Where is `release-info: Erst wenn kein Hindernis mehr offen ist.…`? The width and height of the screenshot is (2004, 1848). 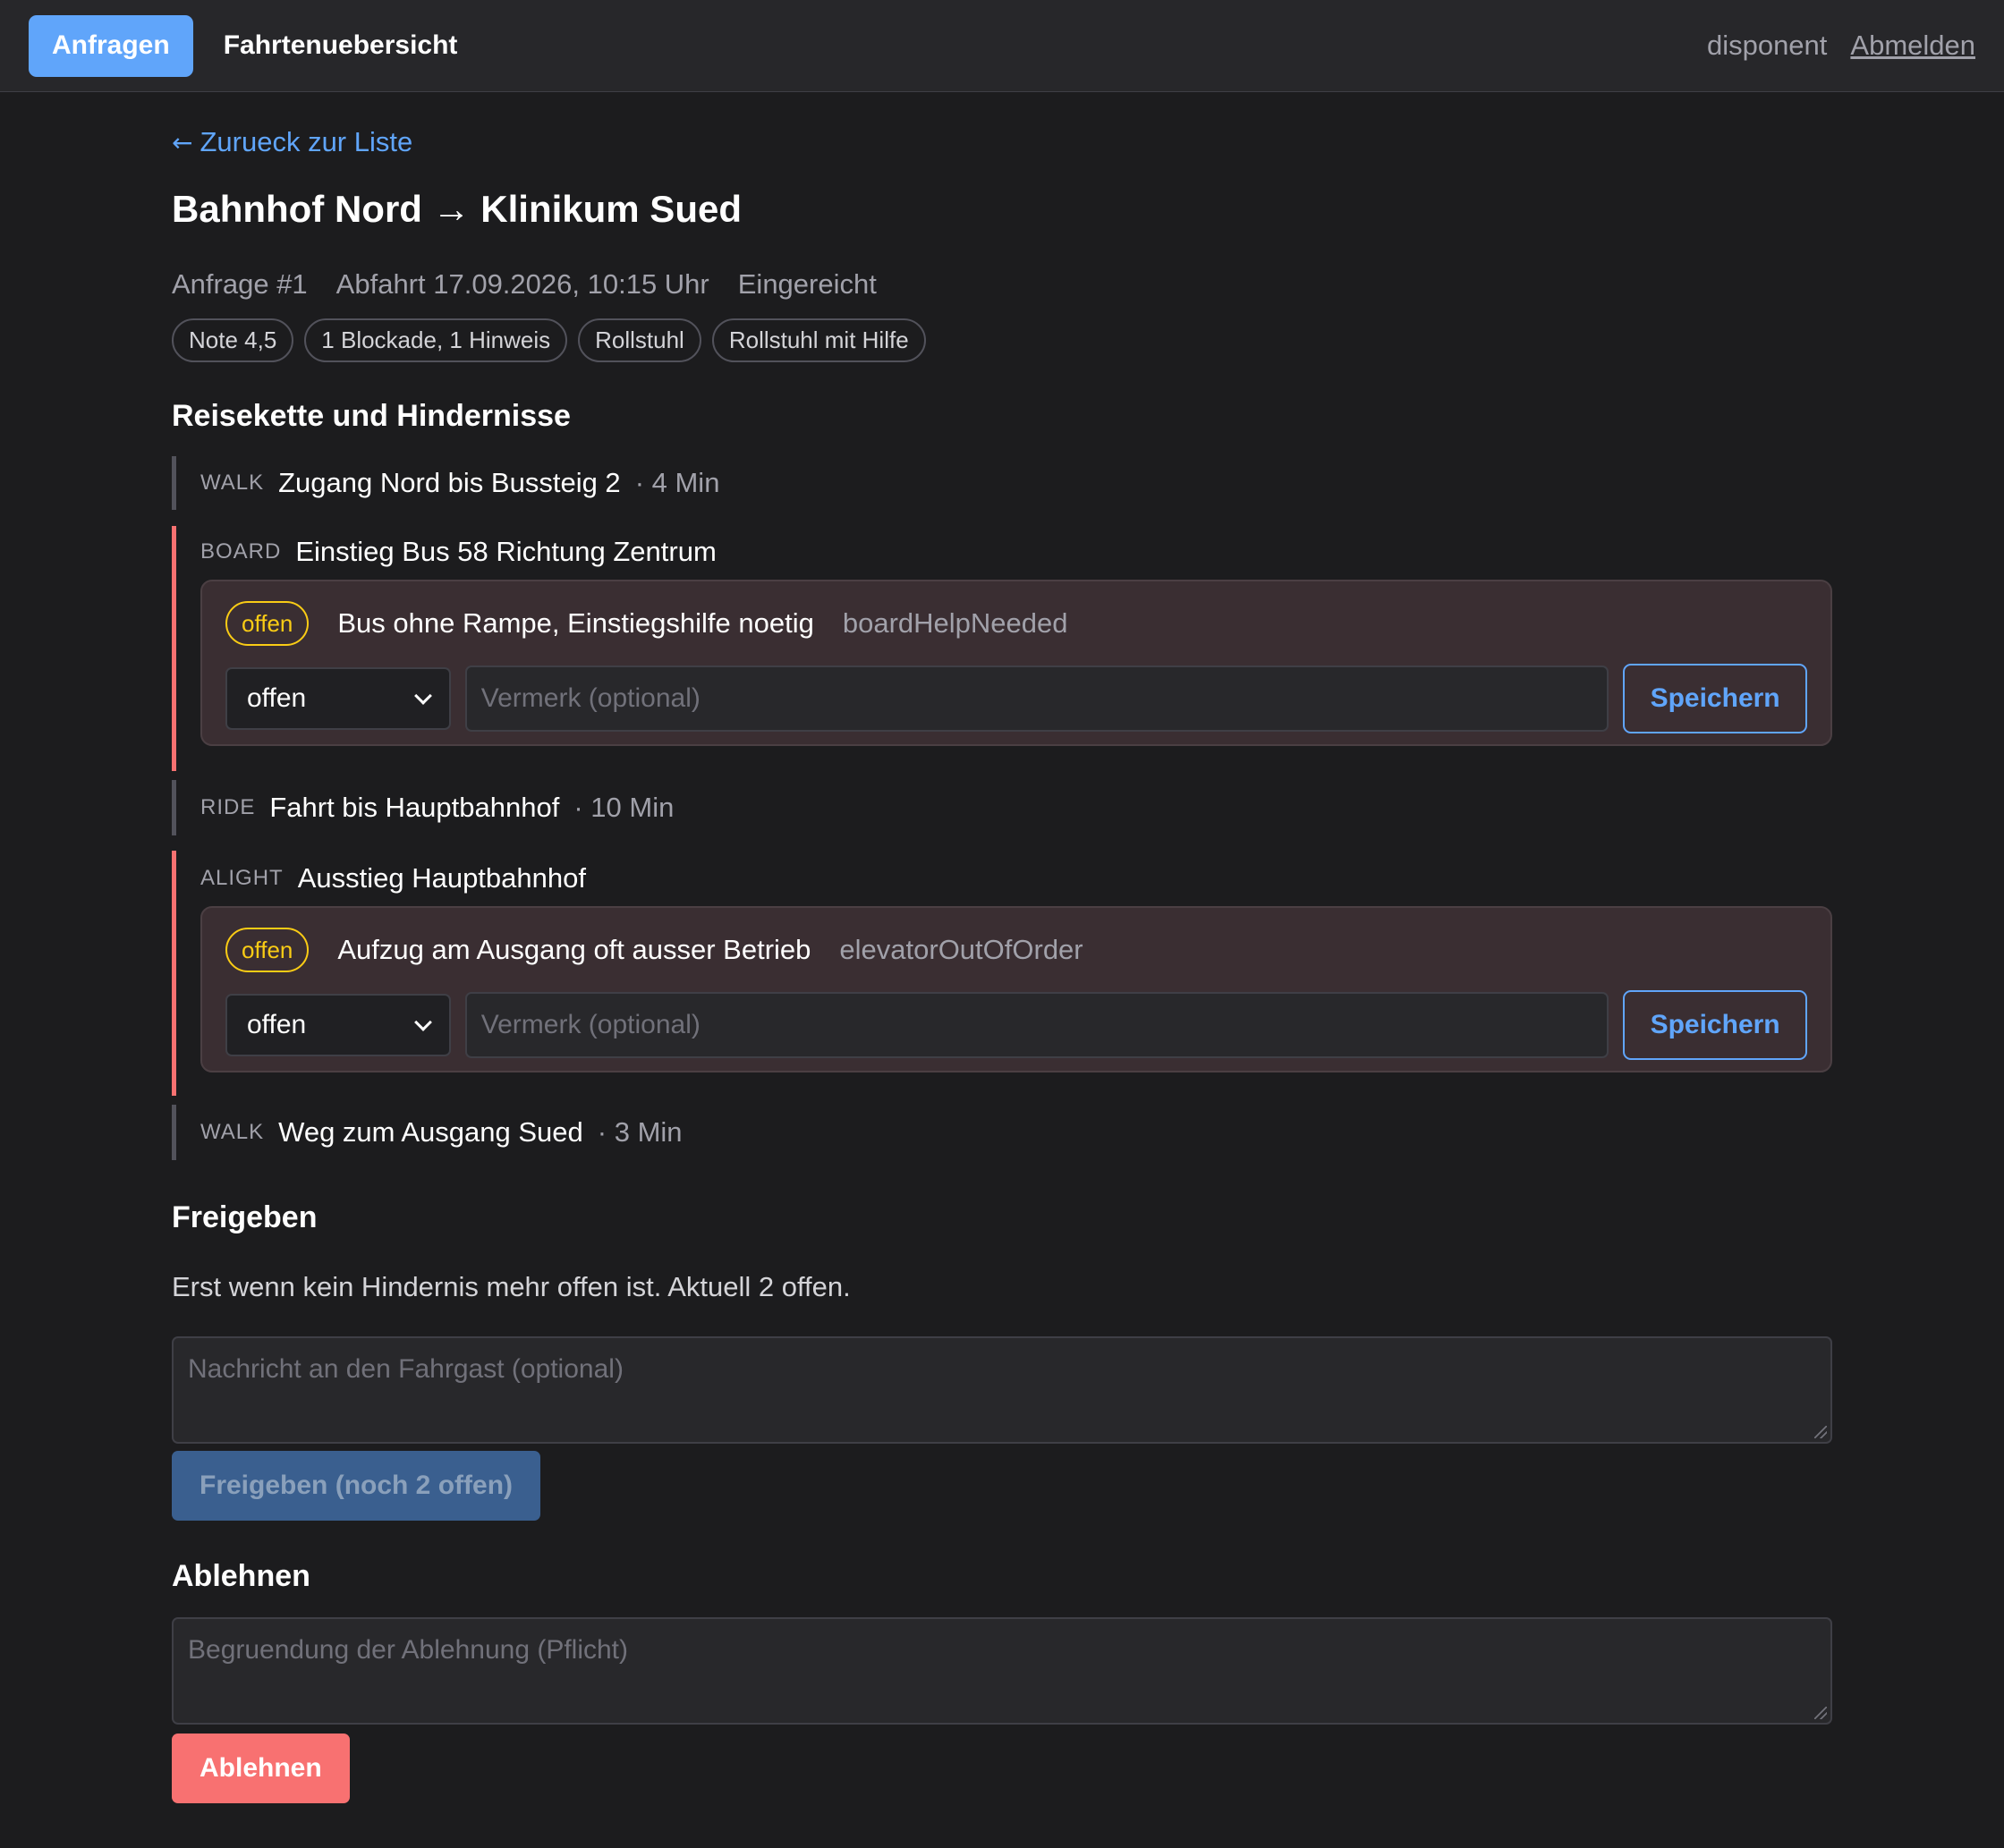
release-info: Erst wenn kein Hindernis mehr offen ist.… is located at coordinates (512, 1286).